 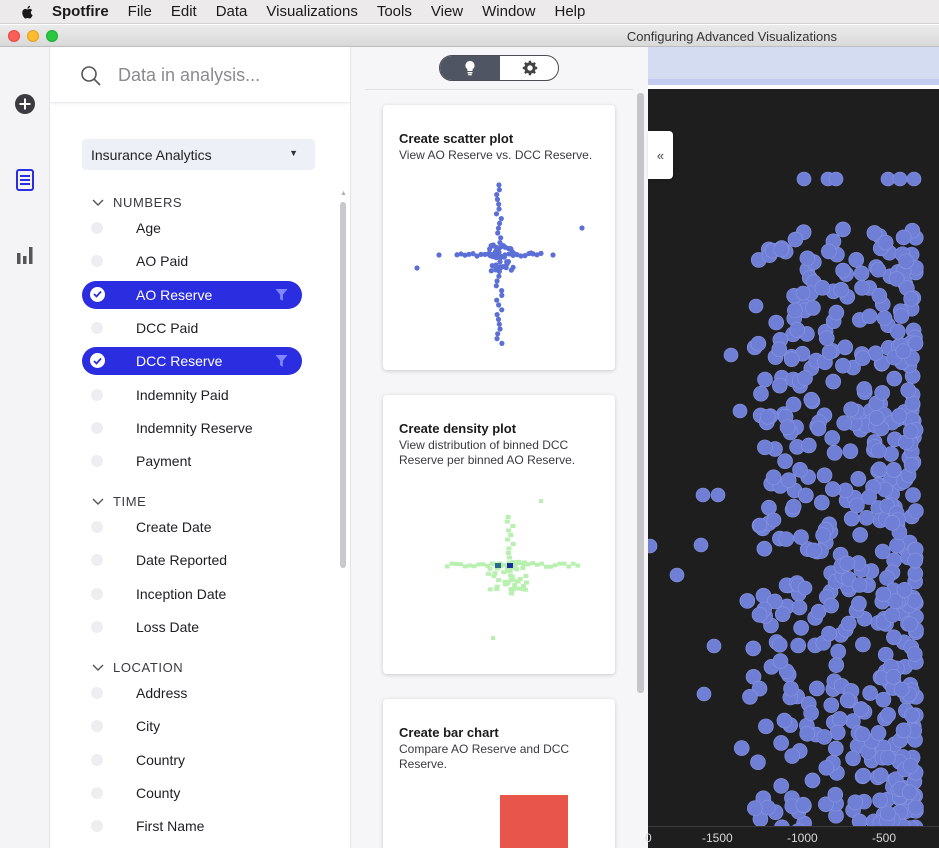 I want to click on data-search-input, so click(x=223, y=75).